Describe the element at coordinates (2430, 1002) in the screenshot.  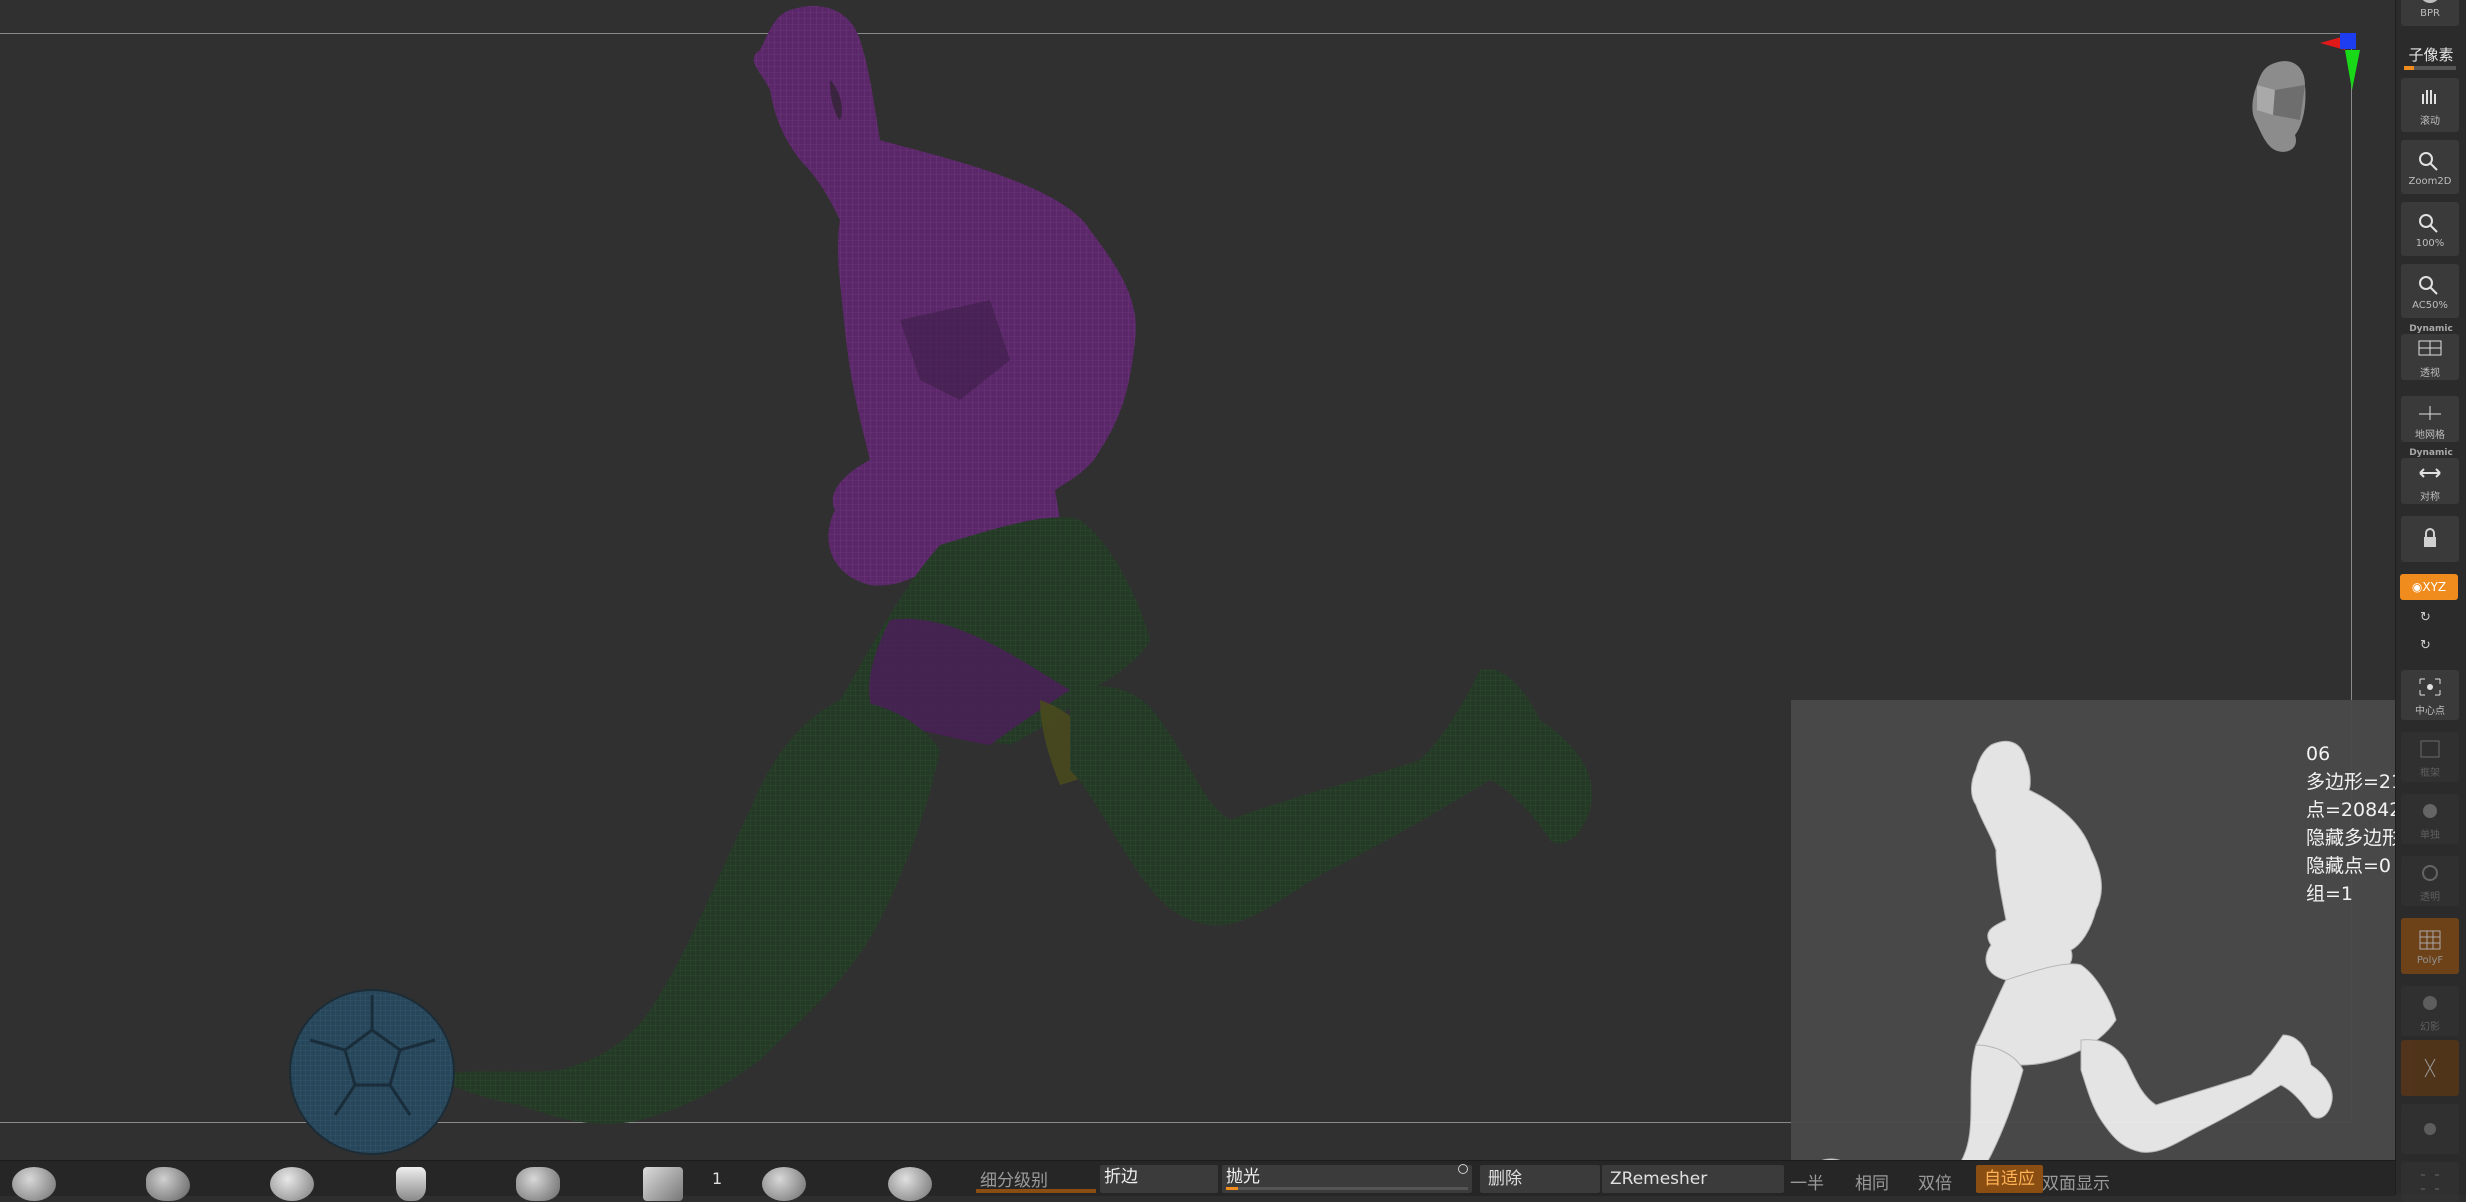
I see `ghost-icon` at that location.